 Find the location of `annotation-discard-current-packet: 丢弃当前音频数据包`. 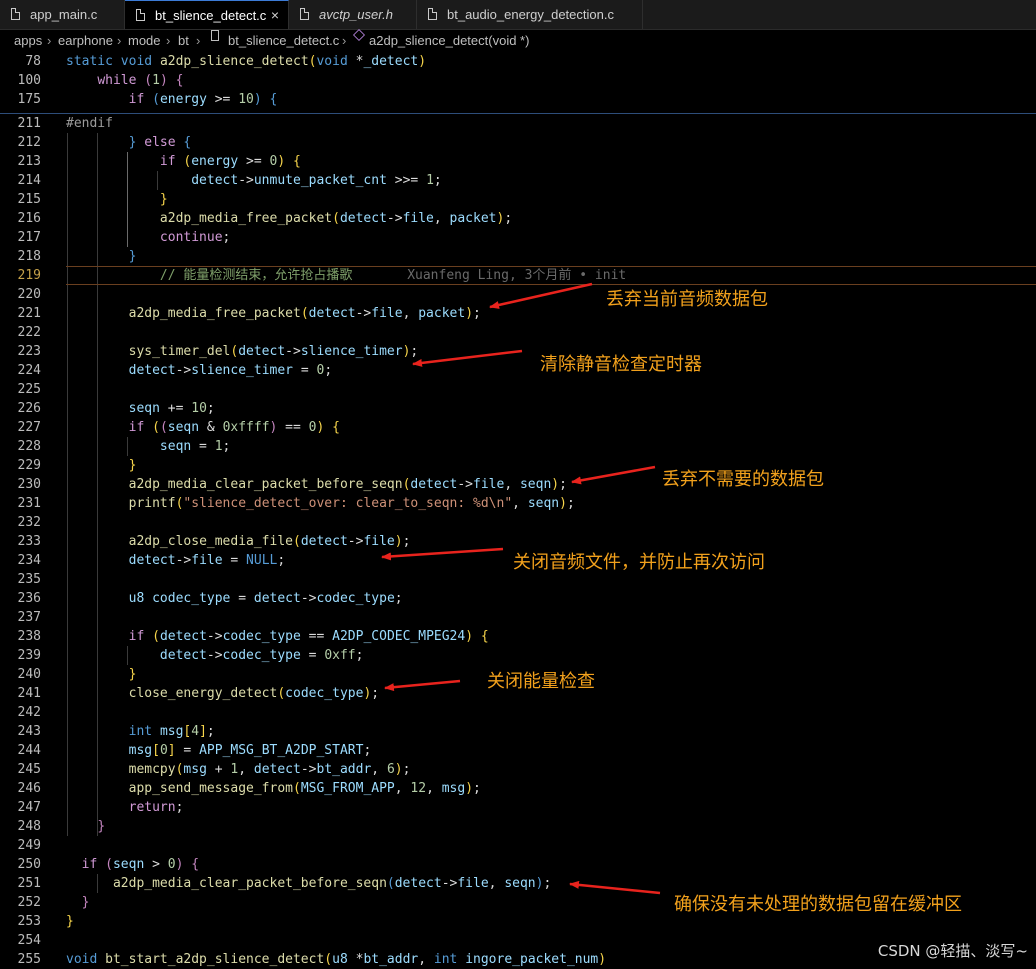

annotation-discard-current-packet: 丢弃当前音频数据包 is located at coordinates (687, 299).